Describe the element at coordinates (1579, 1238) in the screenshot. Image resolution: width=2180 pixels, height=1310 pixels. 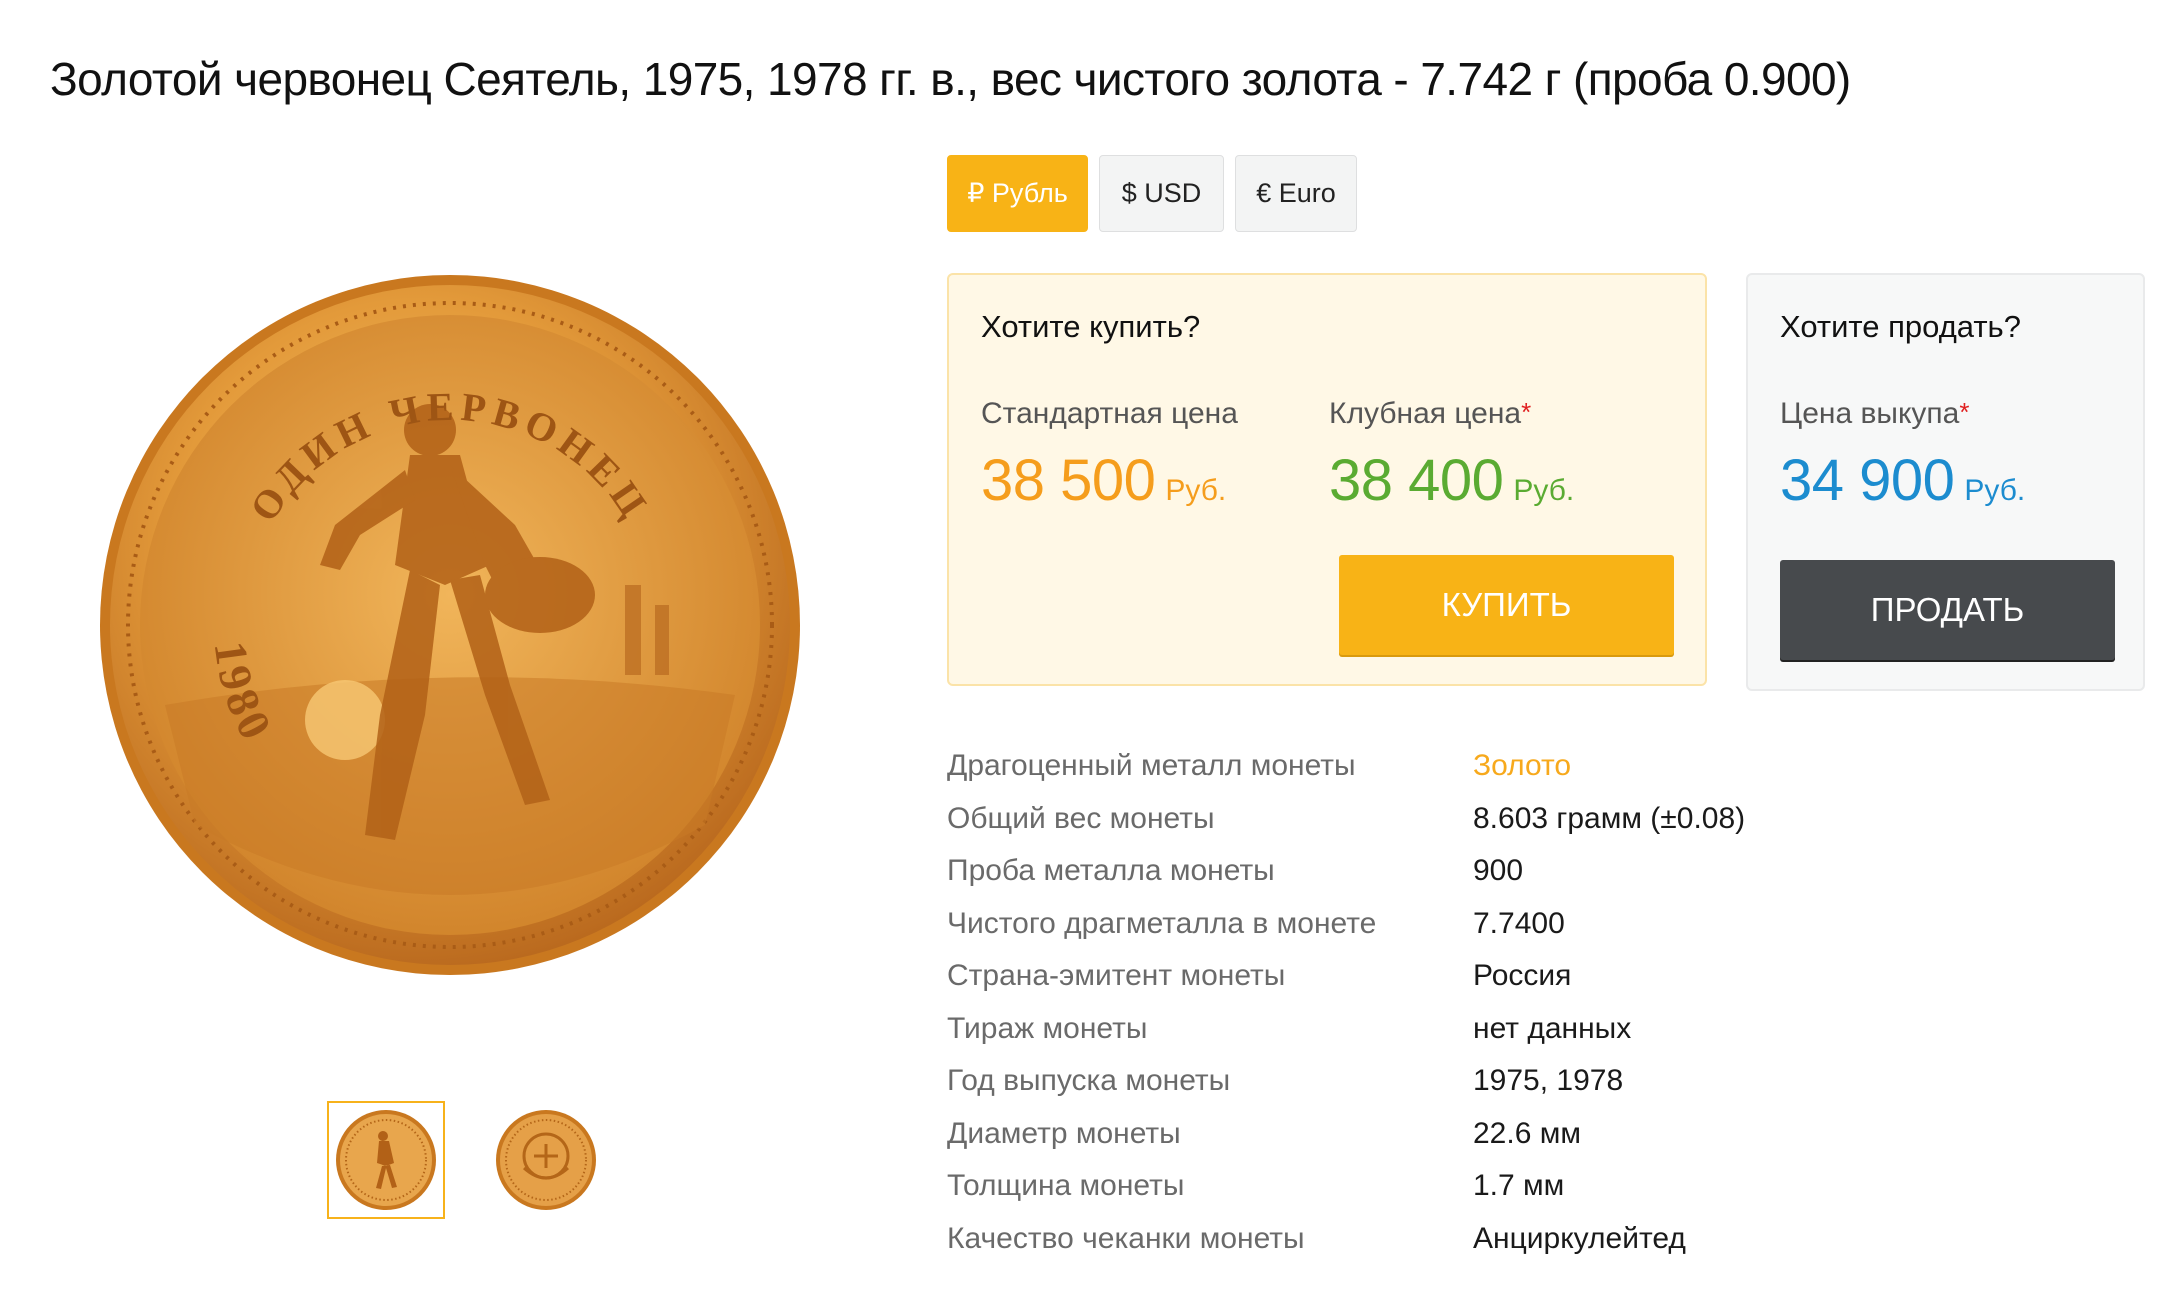
I see `spec-value: Анциркулейтед` at that location.